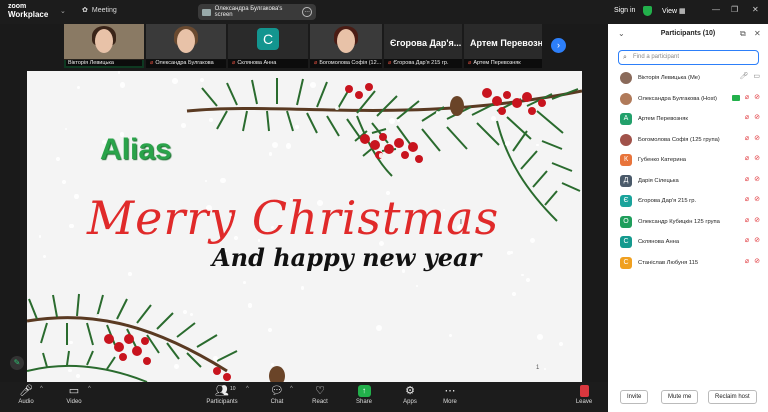 The width and height of the screenshot is (768, 412). What do you see at coordinates (716, 9) in the screenshot?
I see `minimize-icon: —` at bounding box center [716, 9].